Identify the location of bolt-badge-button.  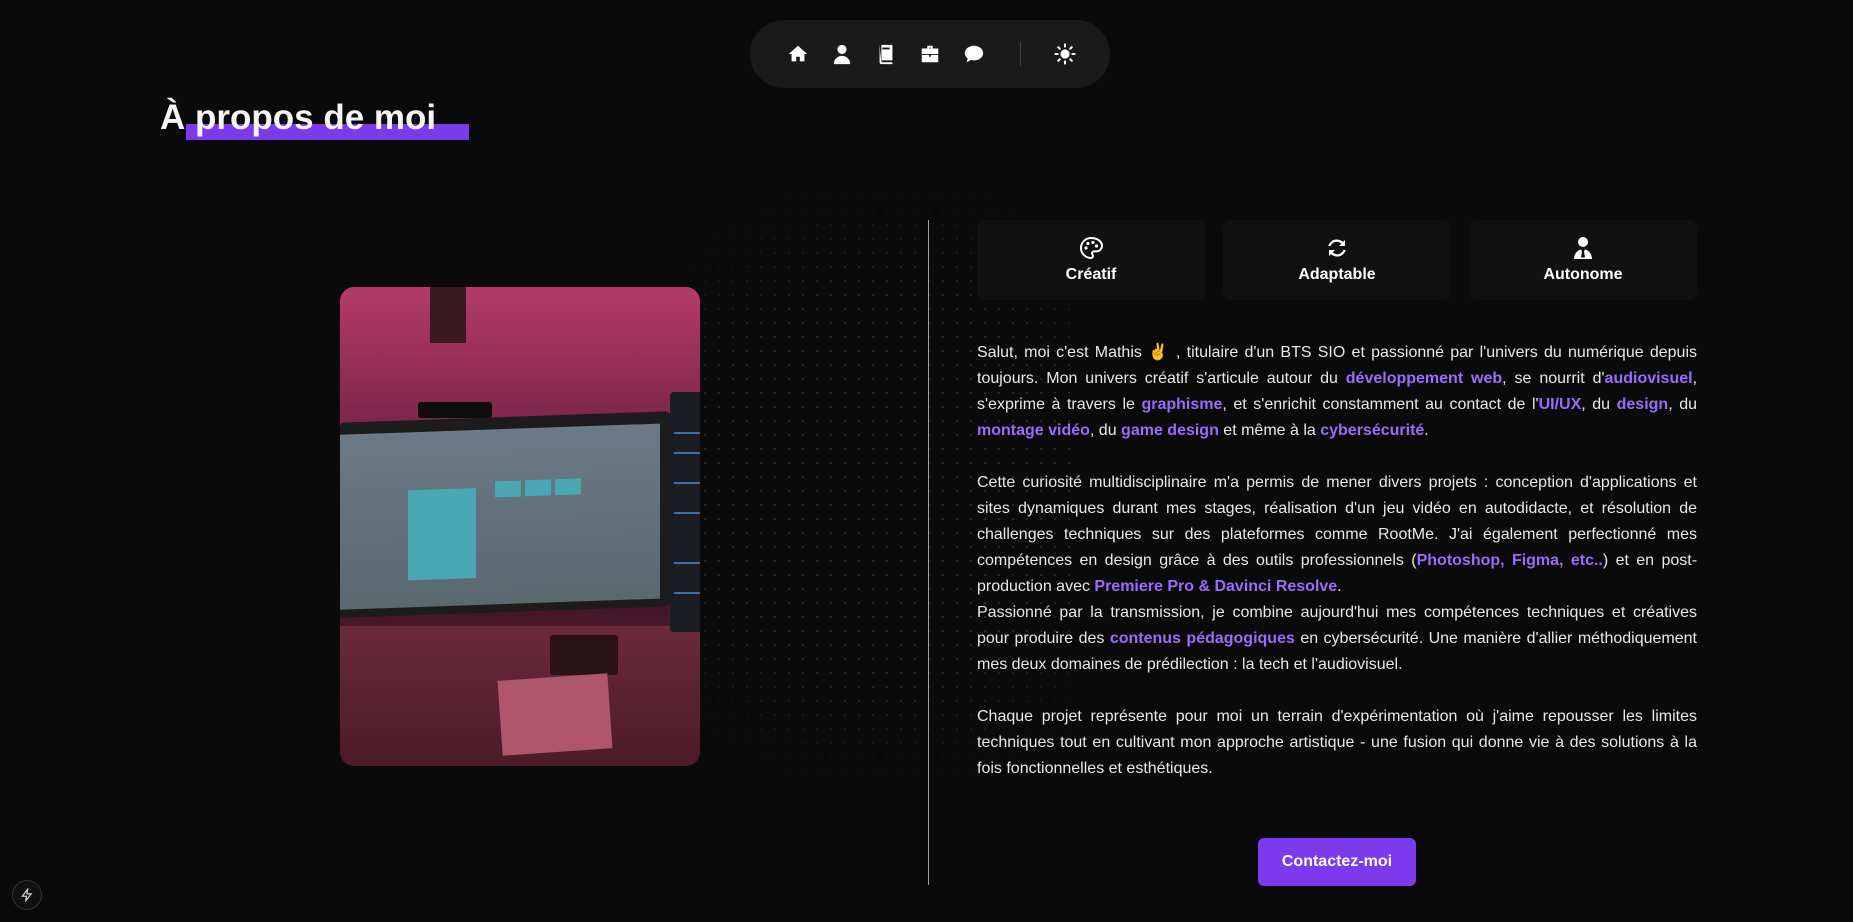
(27, 895).